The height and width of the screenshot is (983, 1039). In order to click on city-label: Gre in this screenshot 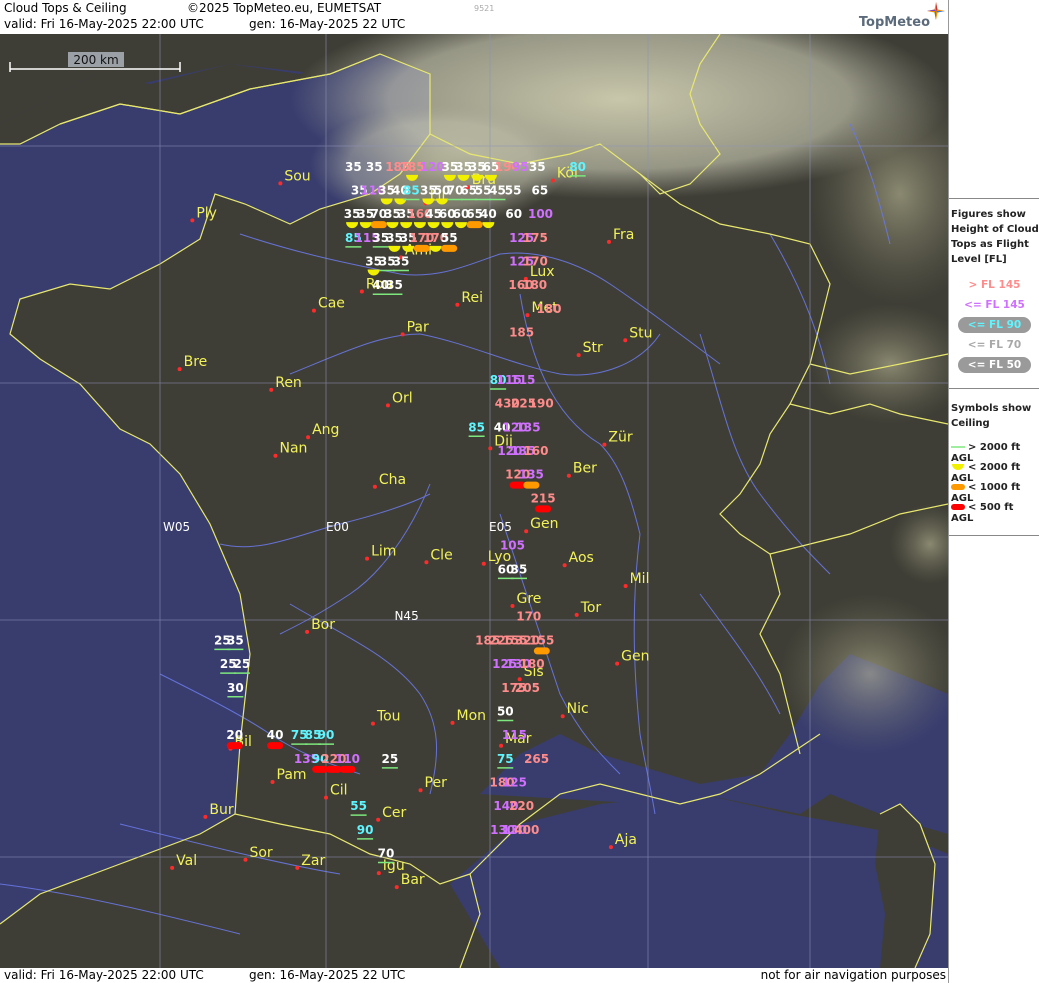, I will do `click(528, 599)`.